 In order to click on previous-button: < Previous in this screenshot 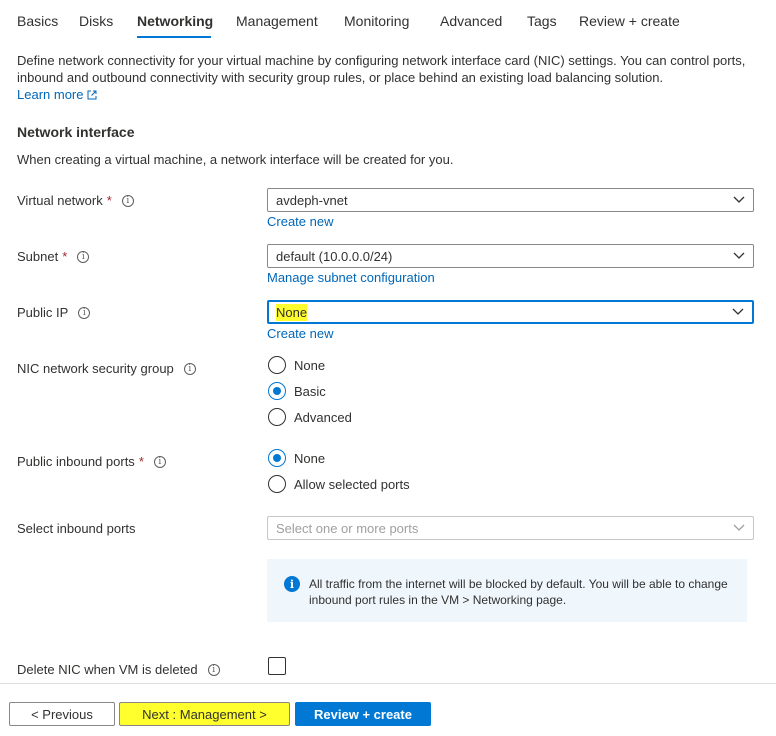, I will do `click(62, 714)`.